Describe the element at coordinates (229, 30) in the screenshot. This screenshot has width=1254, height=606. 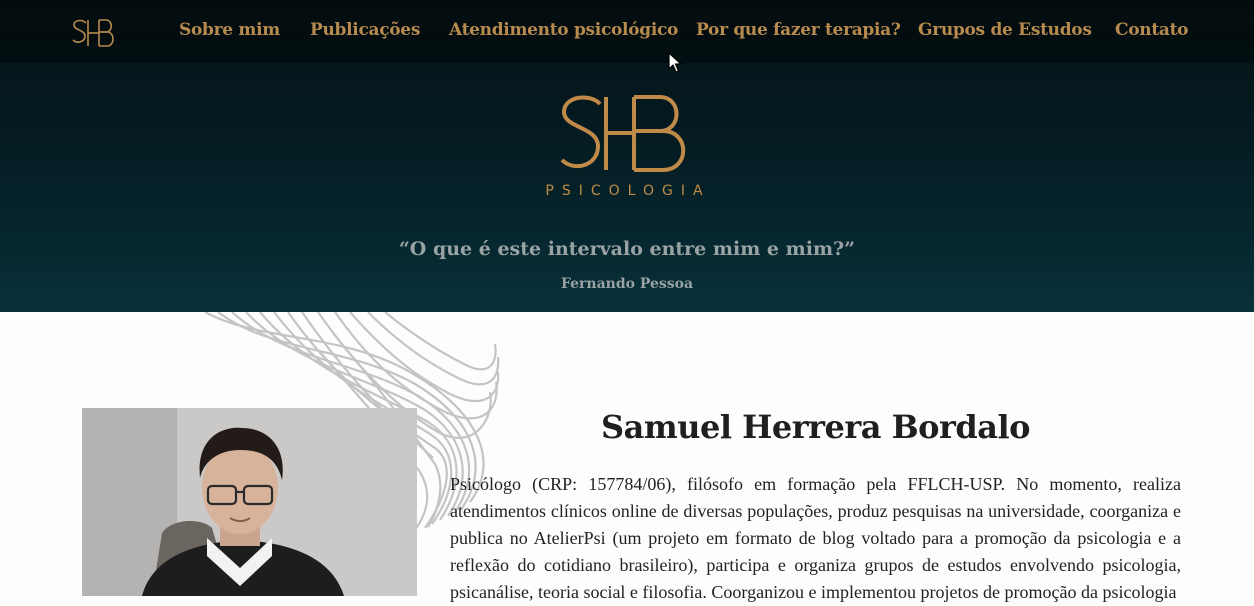
I see `nav-sobre-mim: Sobre mim` at that location.